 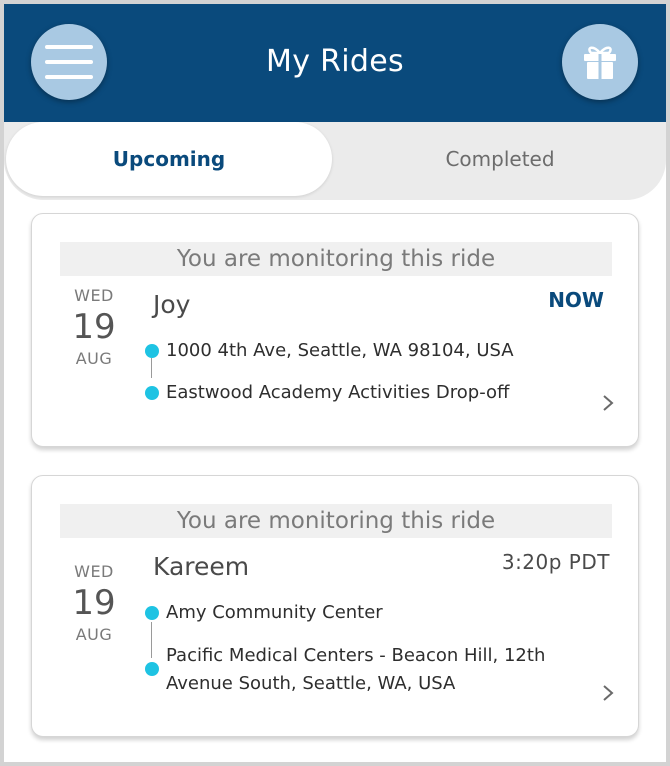 I want to click on driver-name: Joy, so click(x=172, y=304).